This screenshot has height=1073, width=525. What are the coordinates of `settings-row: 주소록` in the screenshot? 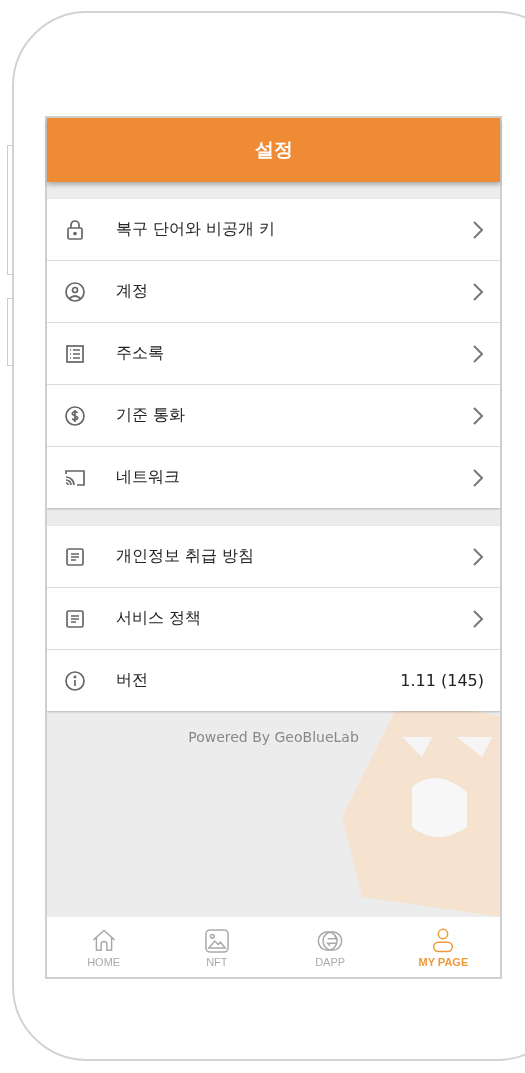 It's located at (273, 354).